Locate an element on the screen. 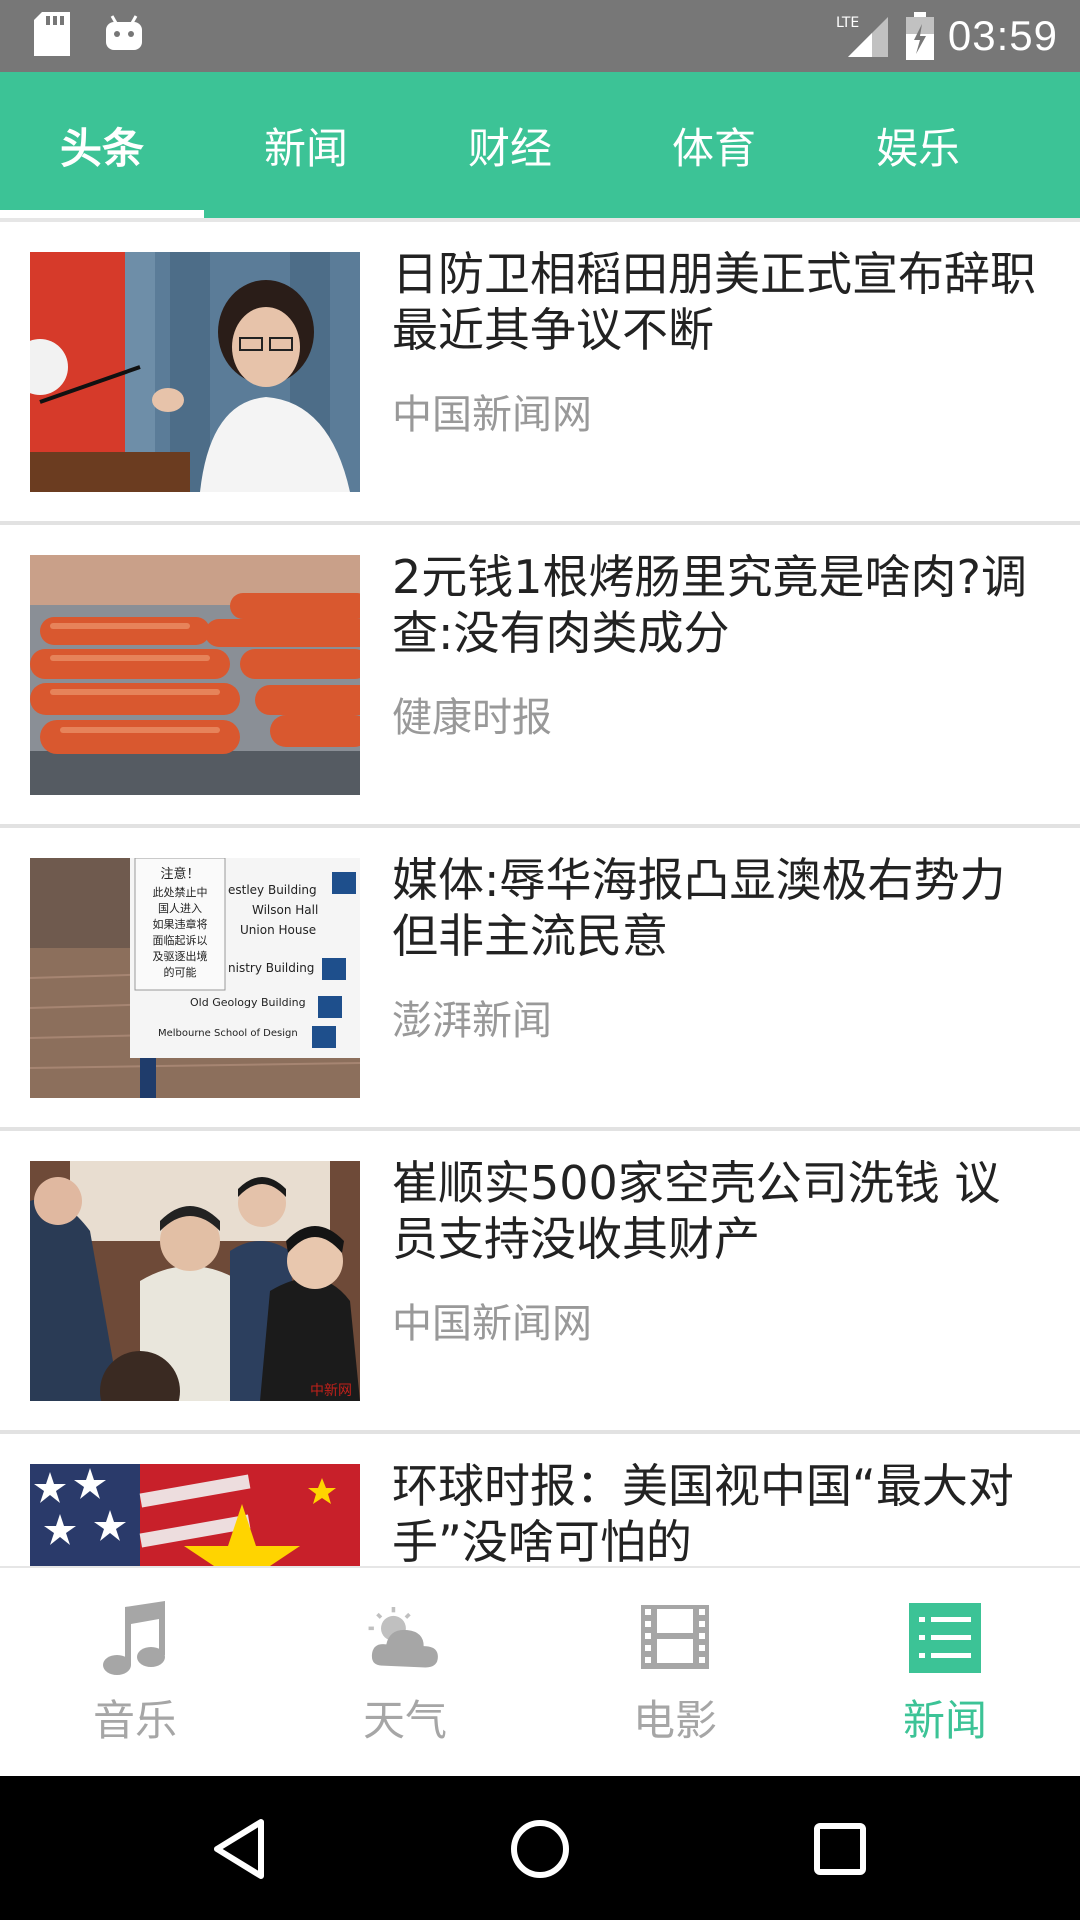  news-item: 环球时报：美国视中国“最大对手”没啥可怕的 is located at coordinates (540, 1500).